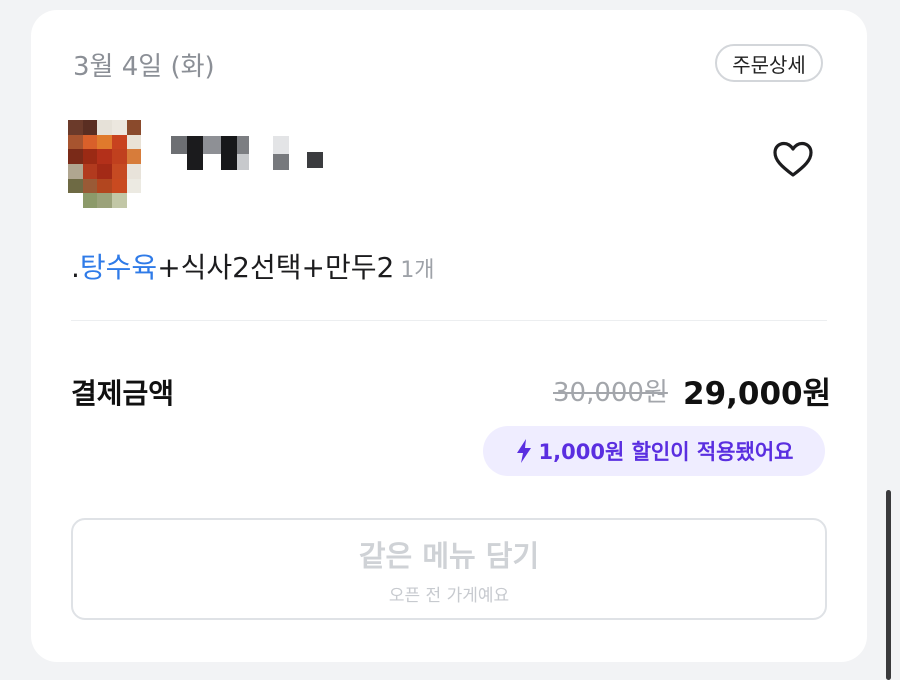 The height and width of the screenshot is (680, 900). I want to click on menu-rest: +식사2선택+만두2, so click(276, 267).